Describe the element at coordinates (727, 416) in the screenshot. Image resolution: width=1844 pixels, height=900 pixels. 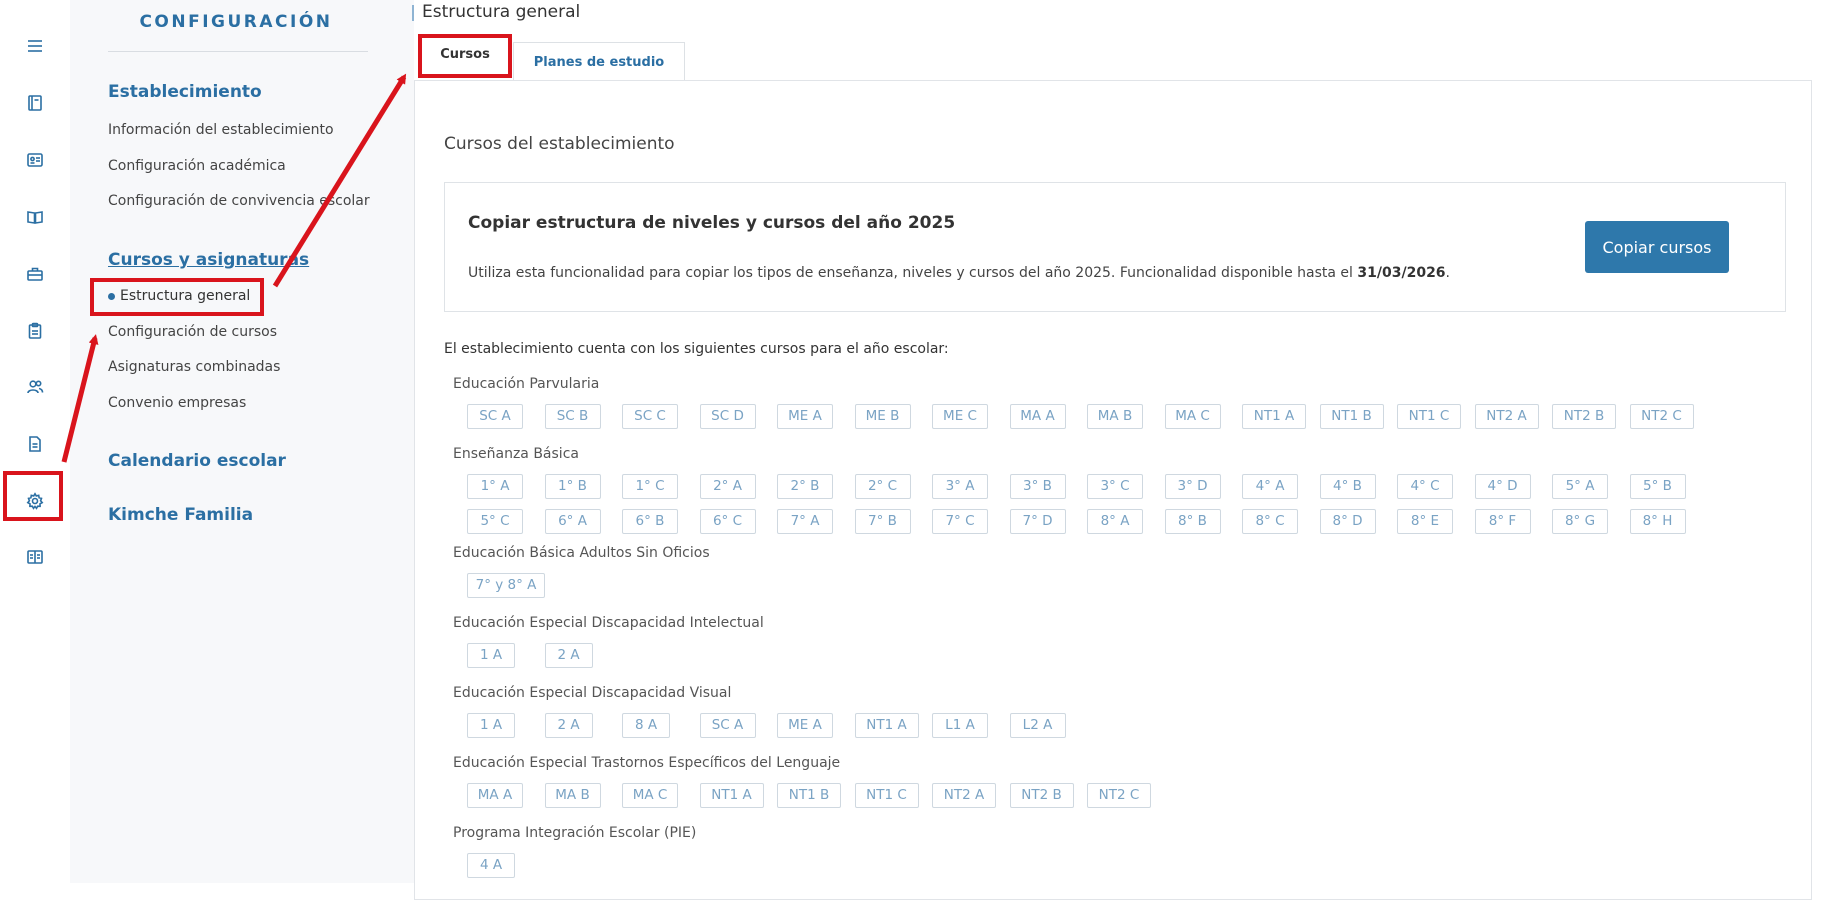
I see `course-chip: SC D` at that location.